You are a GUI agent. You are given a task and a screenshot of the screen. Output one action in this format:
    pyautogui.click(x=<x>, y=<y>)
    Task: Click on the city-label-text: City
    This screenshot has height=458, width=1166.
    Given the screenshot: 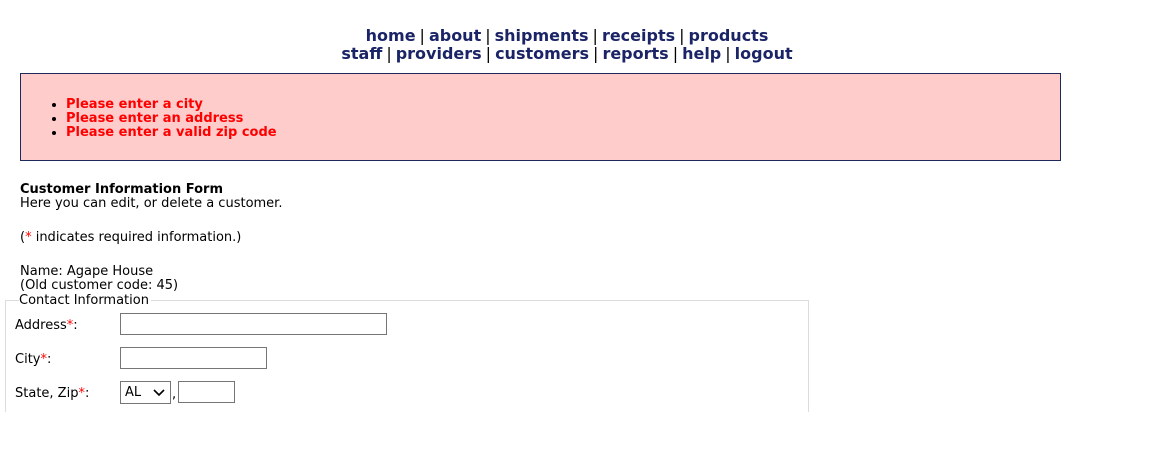 What is the action you would take?
    pyautogui.click(x=28, y=359)
    